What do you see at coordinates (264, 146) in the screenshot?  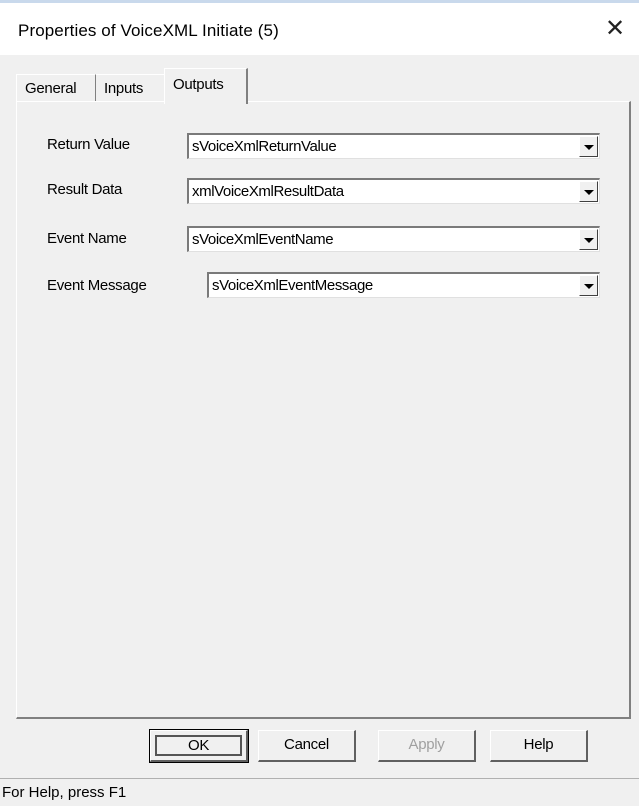 I see `return-value-text: sVoiceXmlReturnValue` at bounding box center [264, 146].